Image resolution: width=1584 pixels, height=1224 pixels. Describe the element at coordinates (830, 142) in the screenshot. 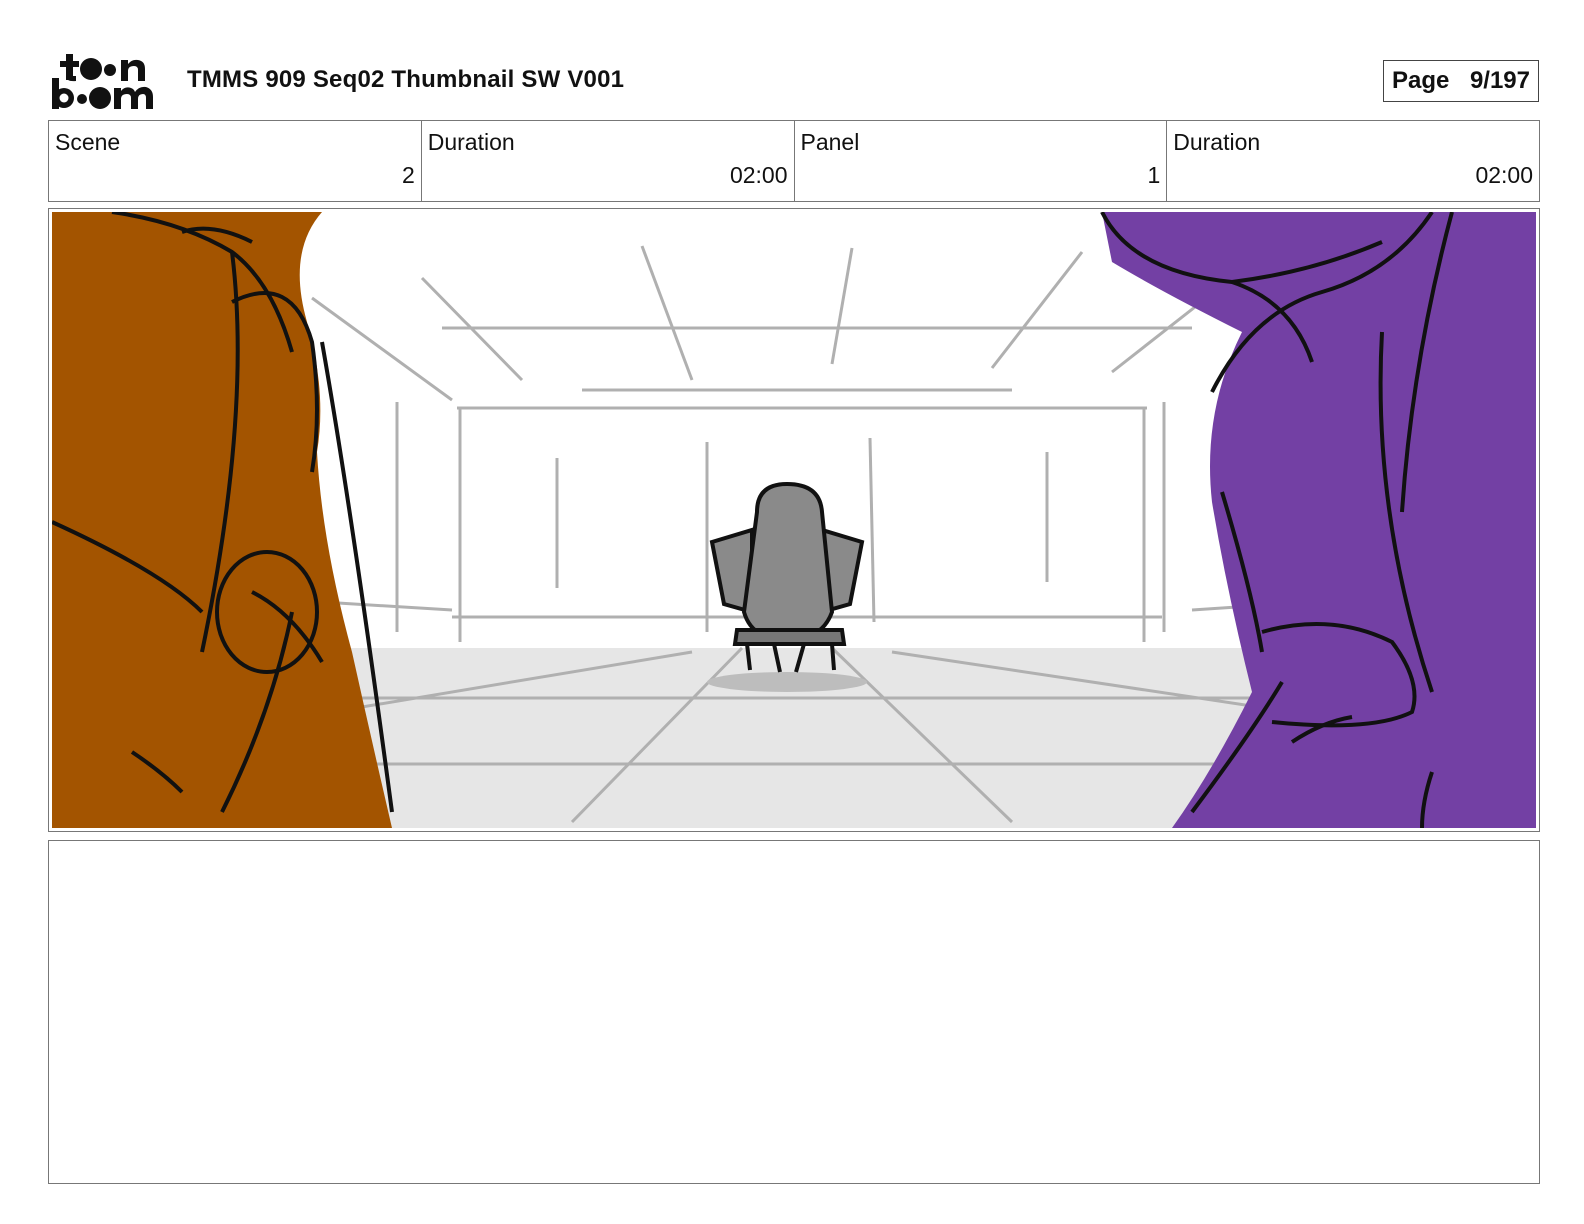

I see `panel-label: Panel` at that location.